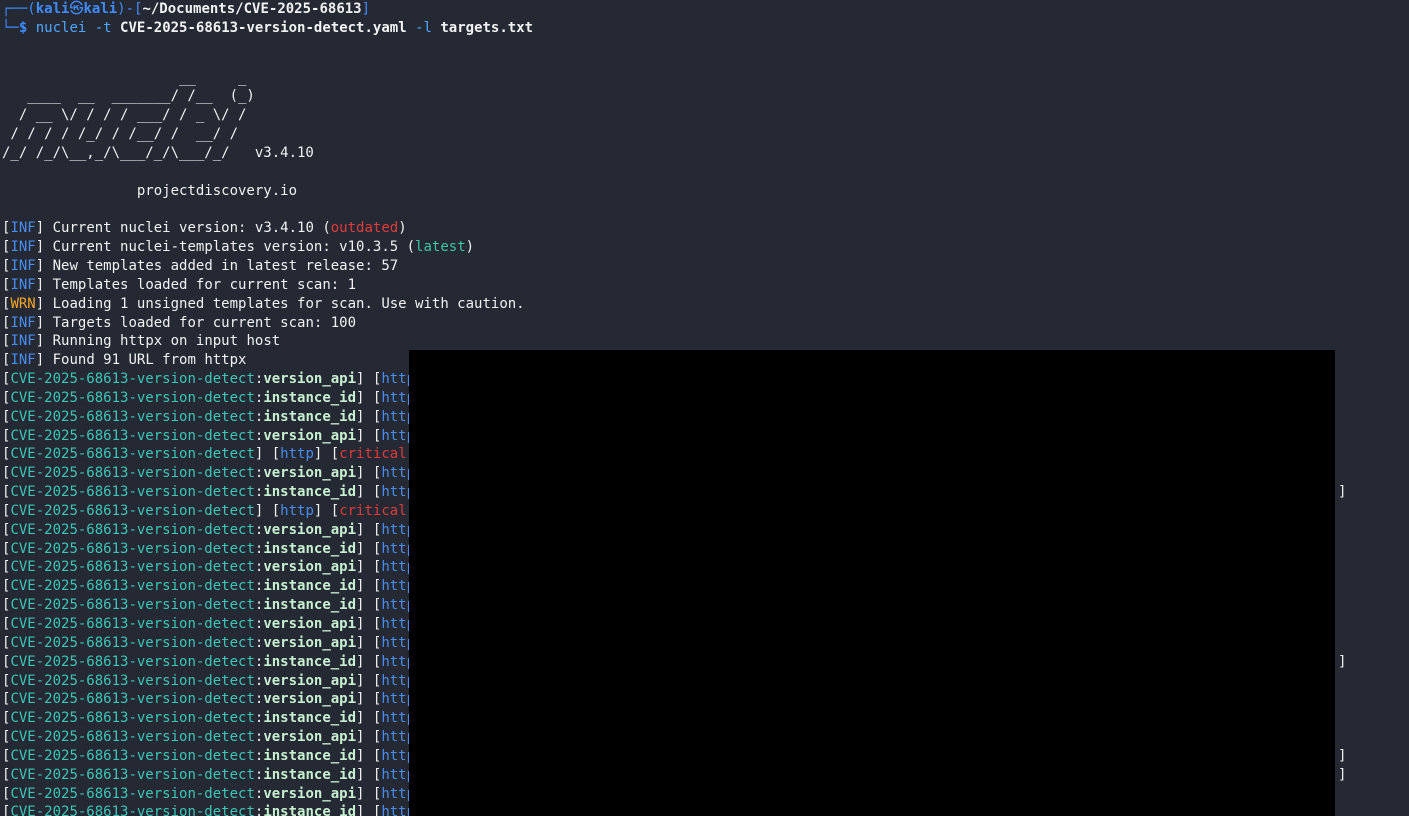 The image size is (1409, 816). I want to click on command-flag-l: -l, so click(423, 27).